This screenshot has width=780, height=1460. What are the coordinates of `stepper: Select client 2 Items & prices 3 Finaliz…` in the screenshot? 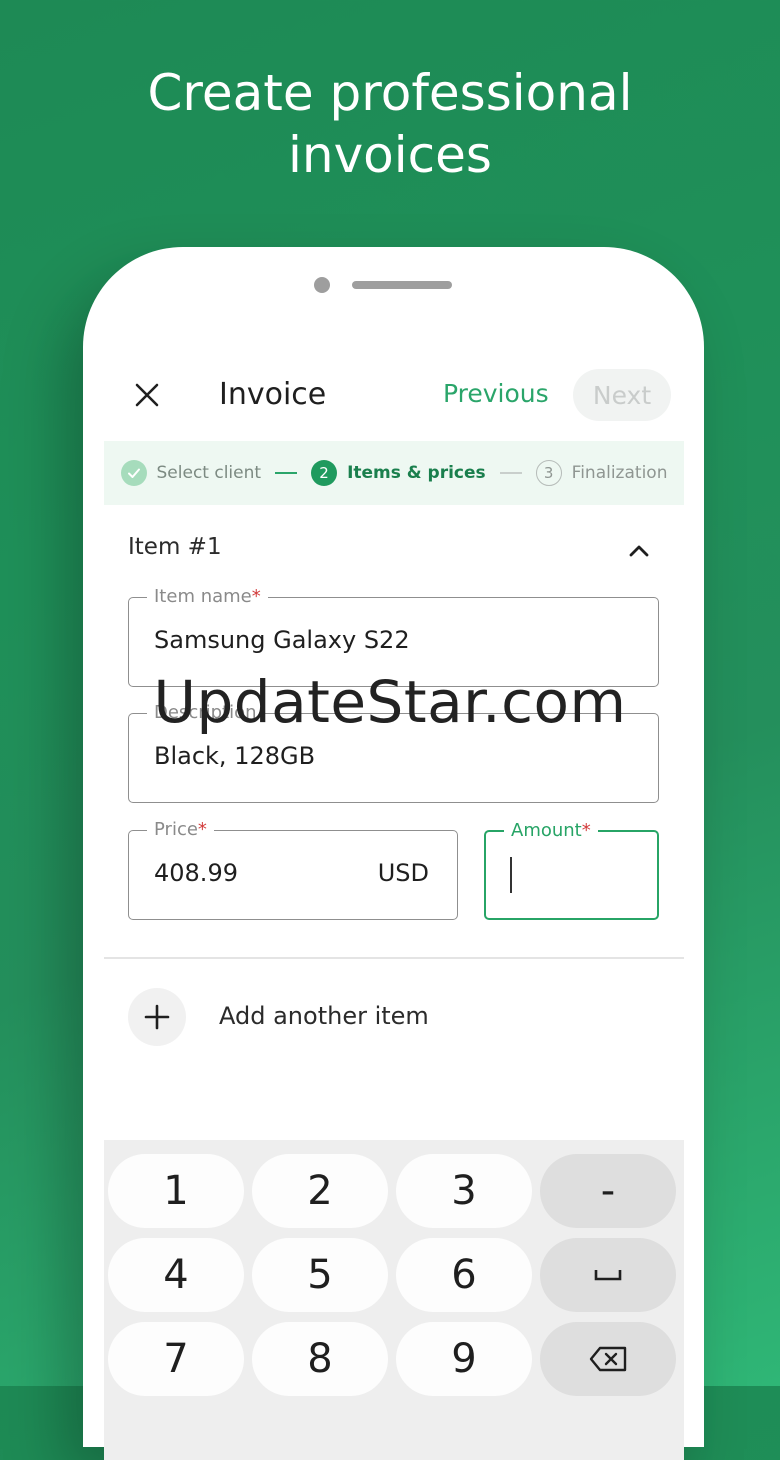 It's located at (394, 473).